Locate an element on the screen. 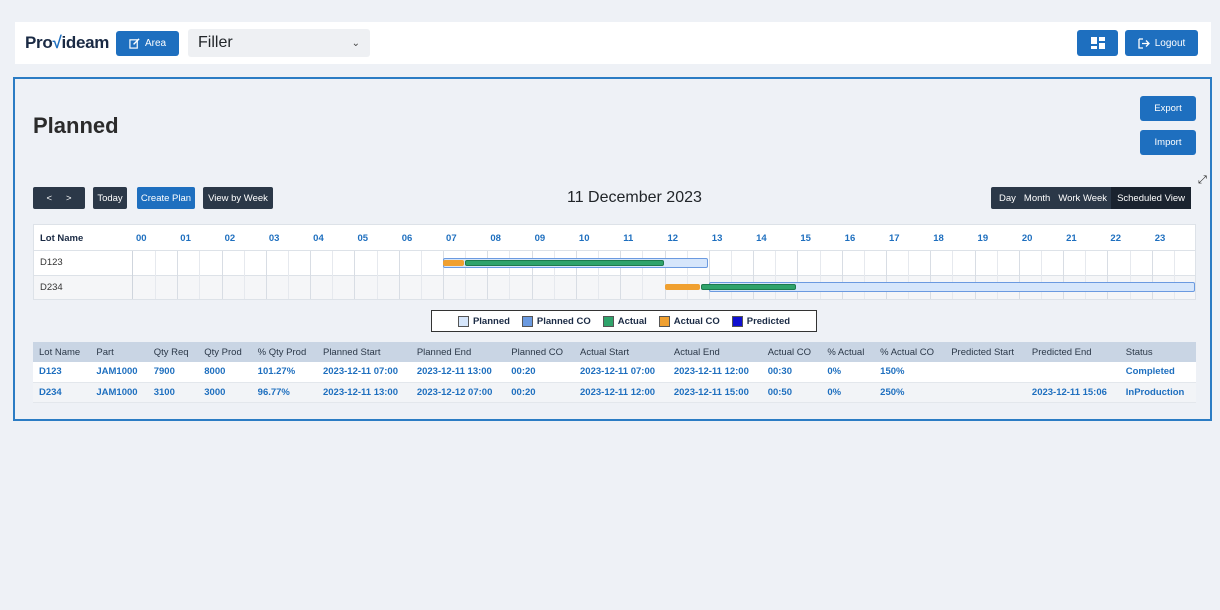  table-cell: D123 is located at coordinates (62, 372).